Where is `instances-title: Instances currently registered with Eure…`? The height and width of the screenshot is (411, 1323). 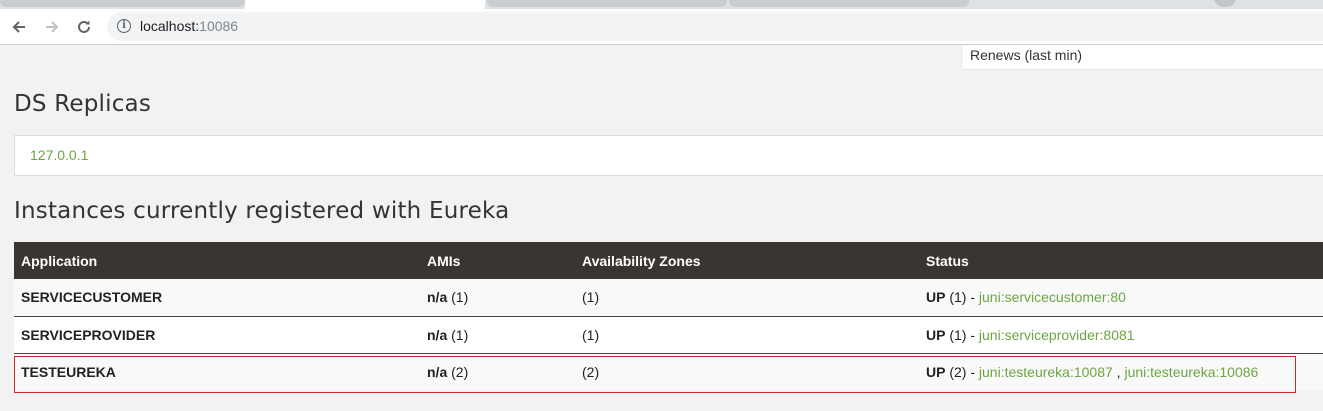 instances-title: Instances currently registered with Eure… is located at coordinates (262, 211).